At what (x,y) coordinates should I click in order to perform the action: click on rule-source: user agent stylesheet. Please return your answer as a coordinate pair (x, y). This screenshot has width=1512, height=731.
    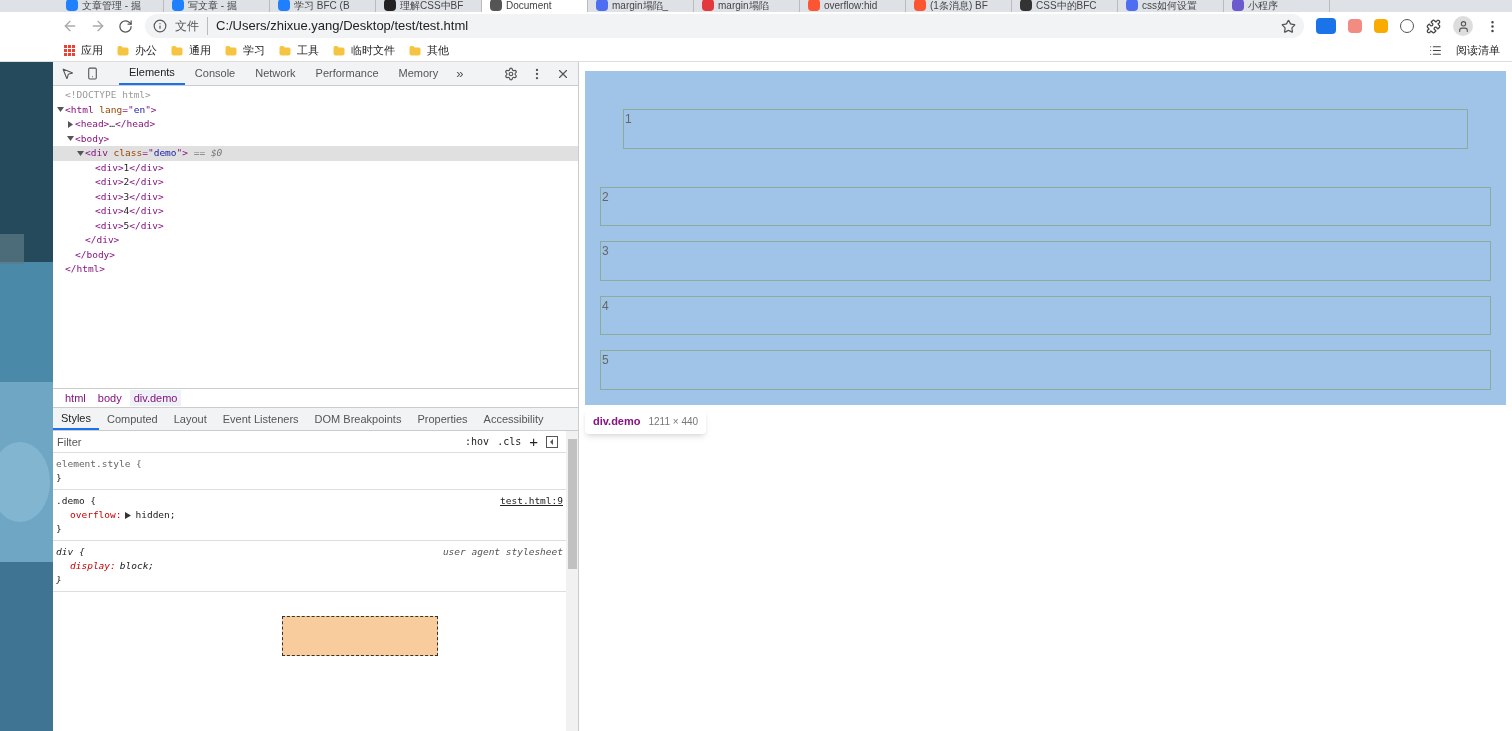
    Looking at the image, I should click on (502, 552).